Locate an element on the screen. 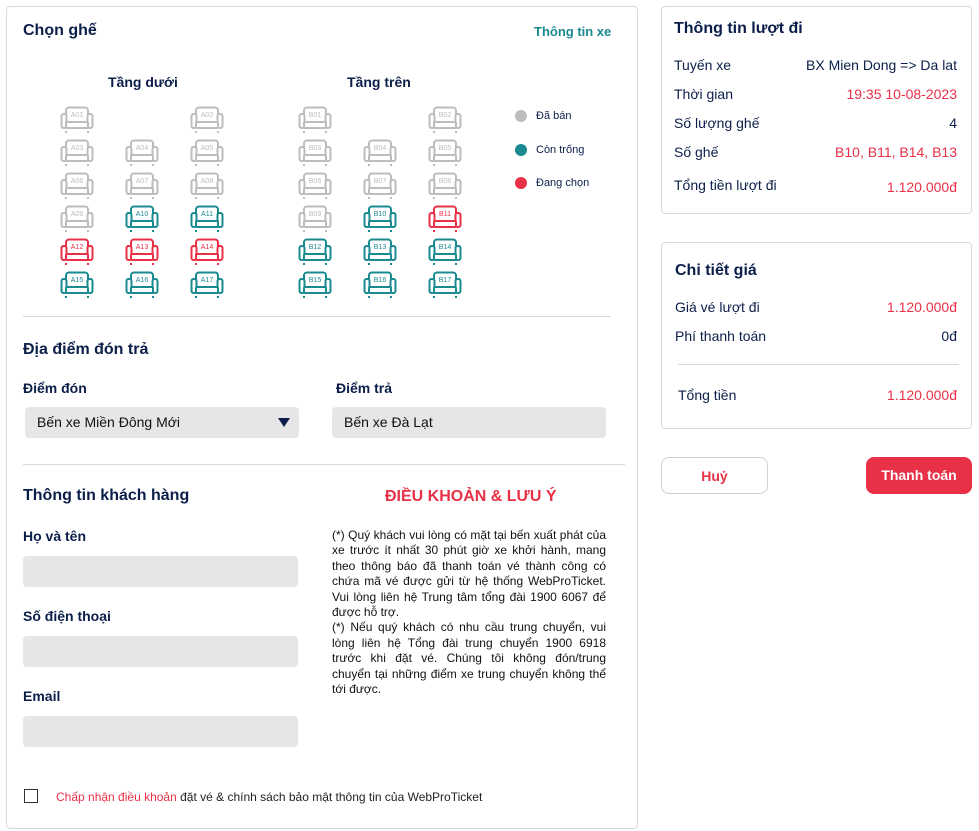 Image resolution: width=979 pixels, height=831 pixels. terms-title: ĐIỀU KHOẢN & LƯU Ý is located at coordinates (471, 496).